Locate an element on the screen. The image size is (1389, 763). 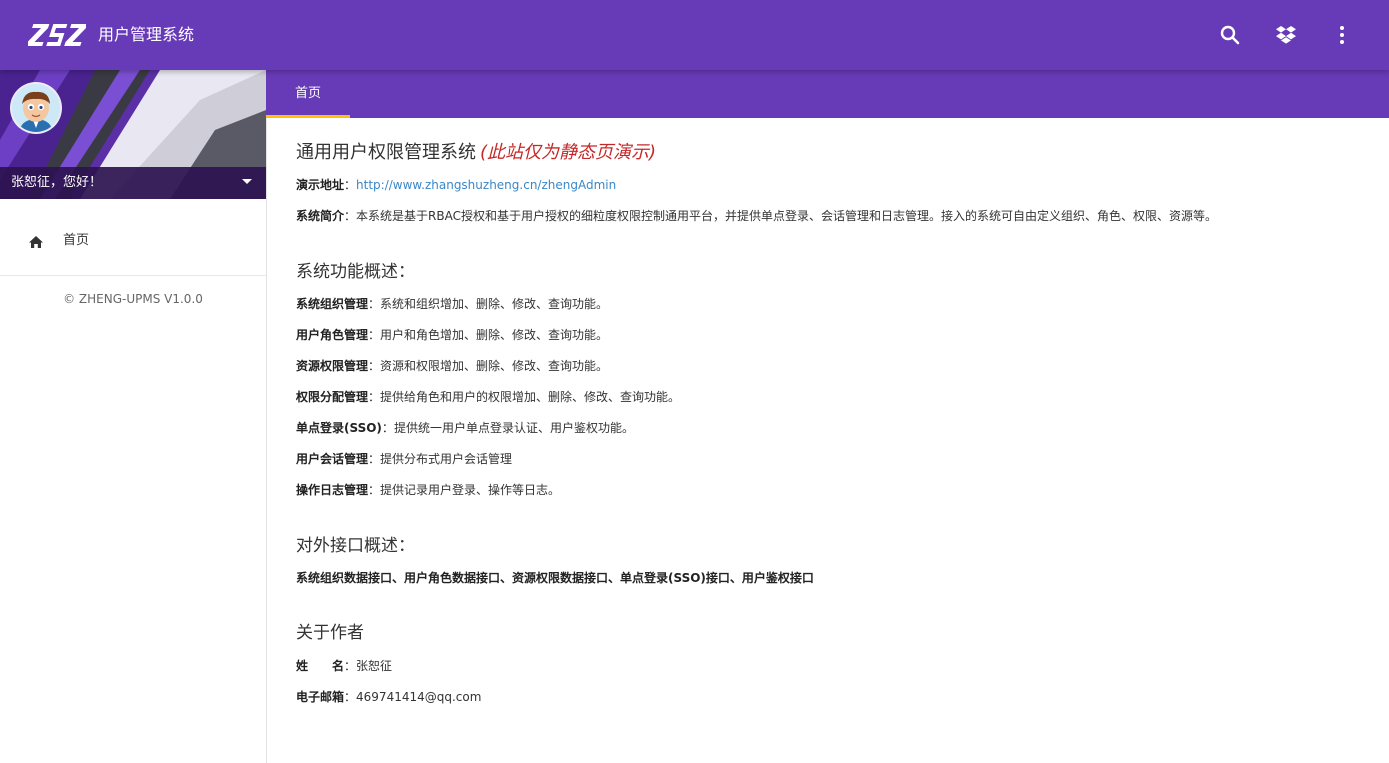
tab-home: 首页 is located at coordinates (308, 94).